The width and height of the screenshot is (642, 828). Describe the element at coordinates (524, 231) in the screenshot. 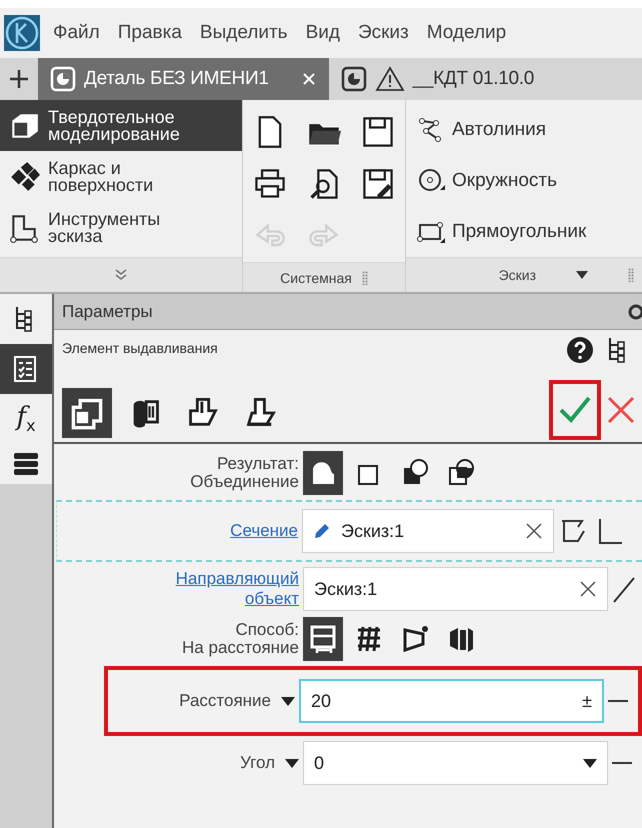

I see `sketch-tool-button: Прямоугольник` at that location.